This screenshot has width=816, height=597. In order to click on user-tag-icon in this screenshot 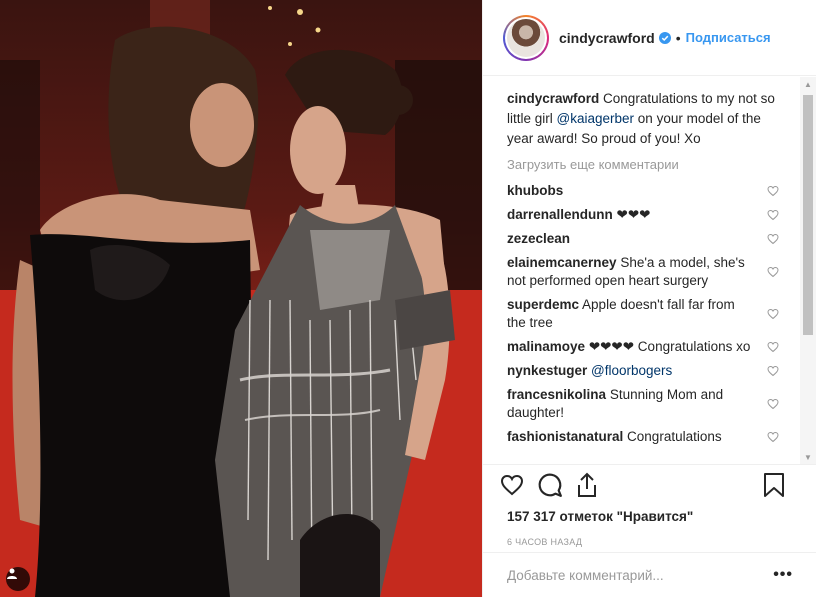, I will do `click(18, 579)`.